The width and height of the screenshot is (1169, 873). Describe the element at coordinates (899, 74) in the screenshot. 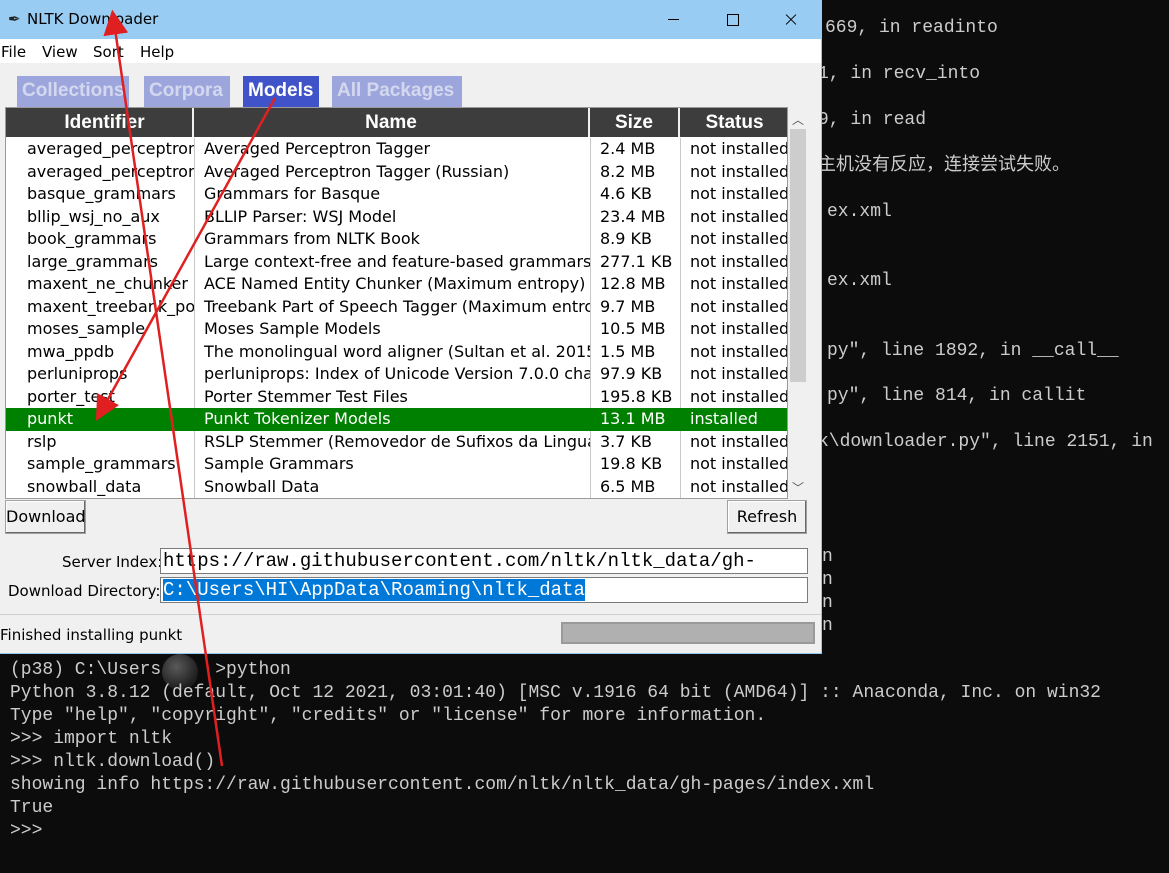

I see `terminal-background-line: 1, in recv_into` at that location.